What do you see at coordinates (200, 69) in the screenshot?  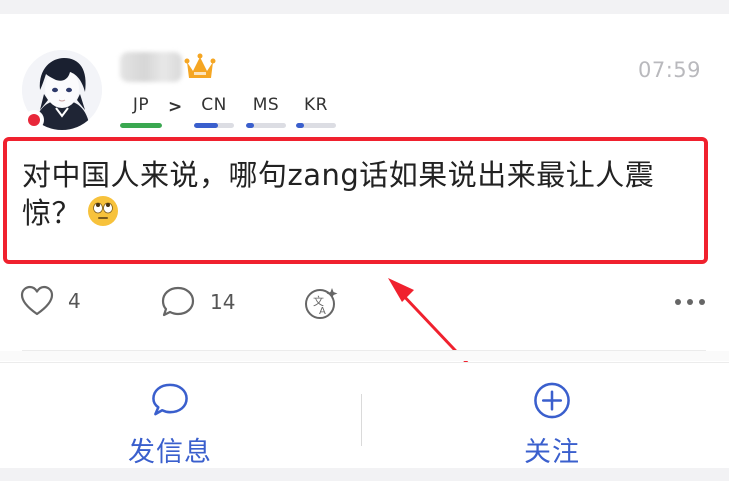 I see `crown-icon` at bounding box center [200, 69].